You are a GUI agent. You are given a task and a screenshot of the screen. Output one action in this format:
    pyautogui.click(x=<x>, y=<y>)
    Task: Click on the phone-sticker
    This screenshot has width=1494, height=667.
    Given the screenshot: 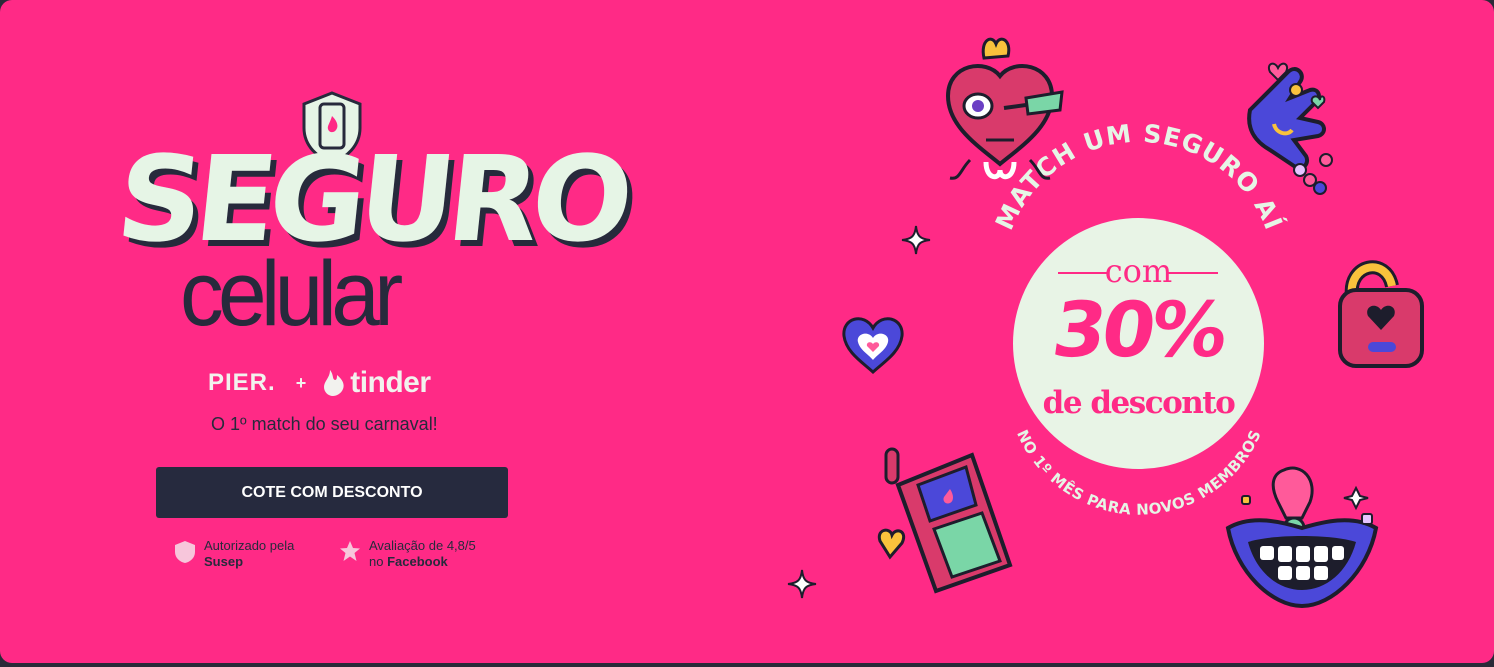 What is the action you would take?
    pyautogui.click(x=945, y=520)
    